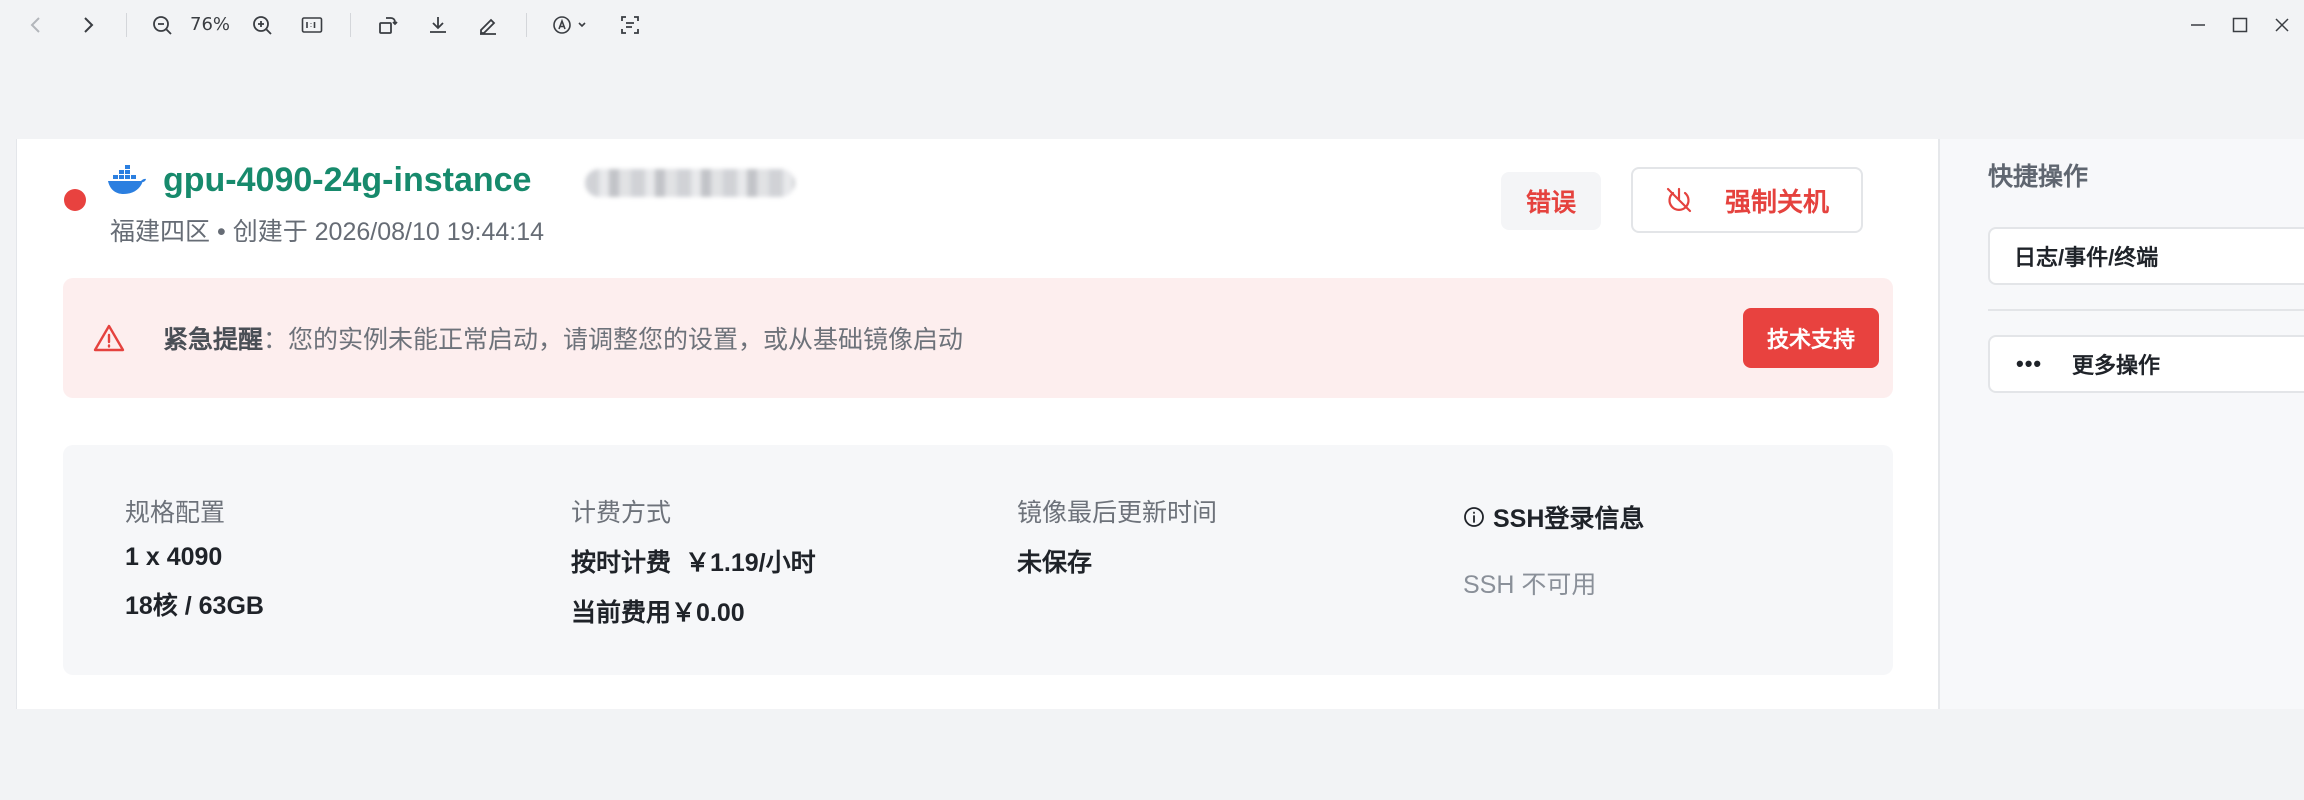  Describe the element at coordinates (621, 563) in the screenshot. I see `billing-hourly-label: 按时计费` at that location.